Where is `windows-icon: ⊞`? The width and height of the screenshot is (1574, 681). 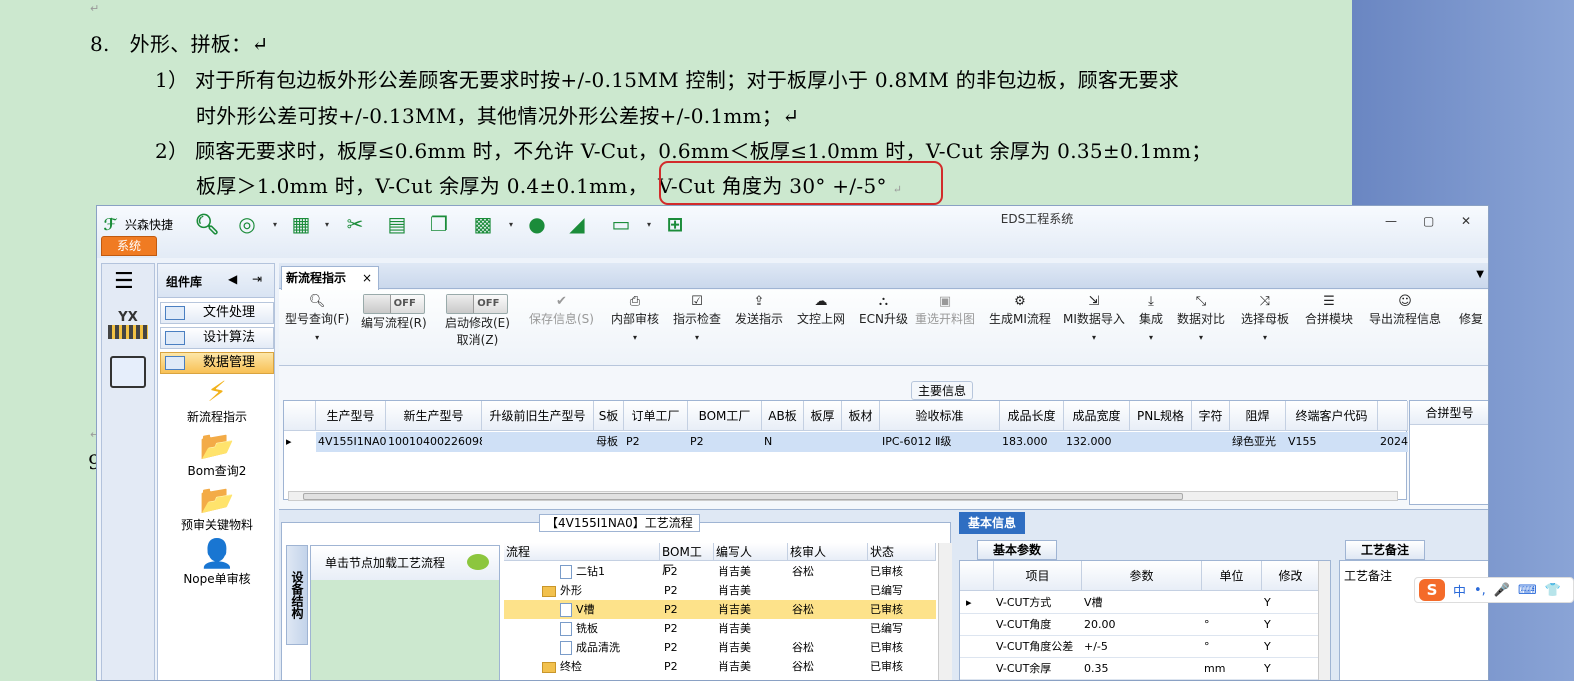
windows-icon: ⊞ is located at coordinates (675, 224).